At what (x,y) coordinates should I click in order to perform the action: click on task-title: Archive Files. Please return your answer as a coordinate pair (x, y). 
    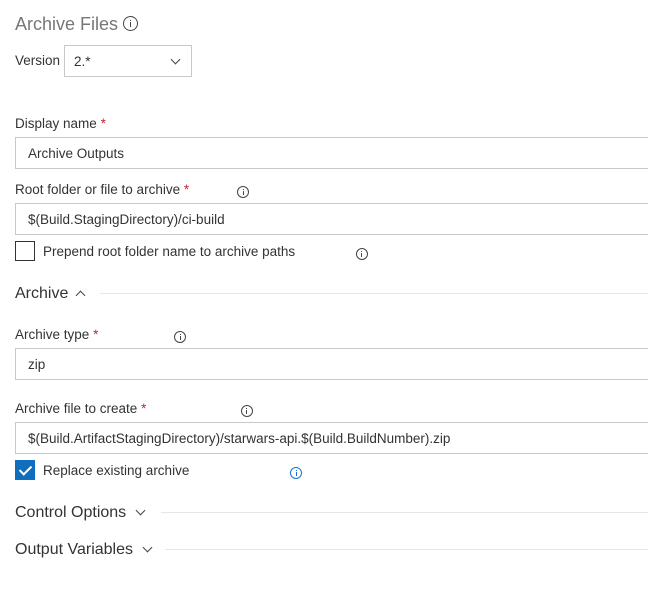
    Looking at the image, I should click on (66, 24).